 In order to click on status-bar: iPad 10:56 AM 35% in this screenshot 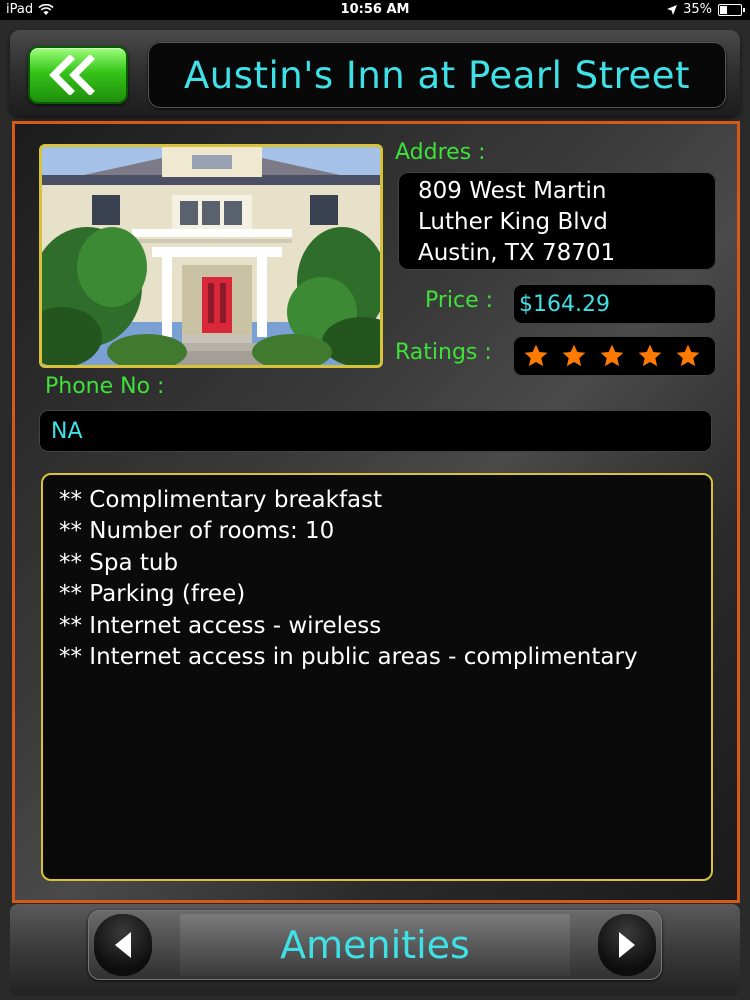, I will do `click(375, 10)`.